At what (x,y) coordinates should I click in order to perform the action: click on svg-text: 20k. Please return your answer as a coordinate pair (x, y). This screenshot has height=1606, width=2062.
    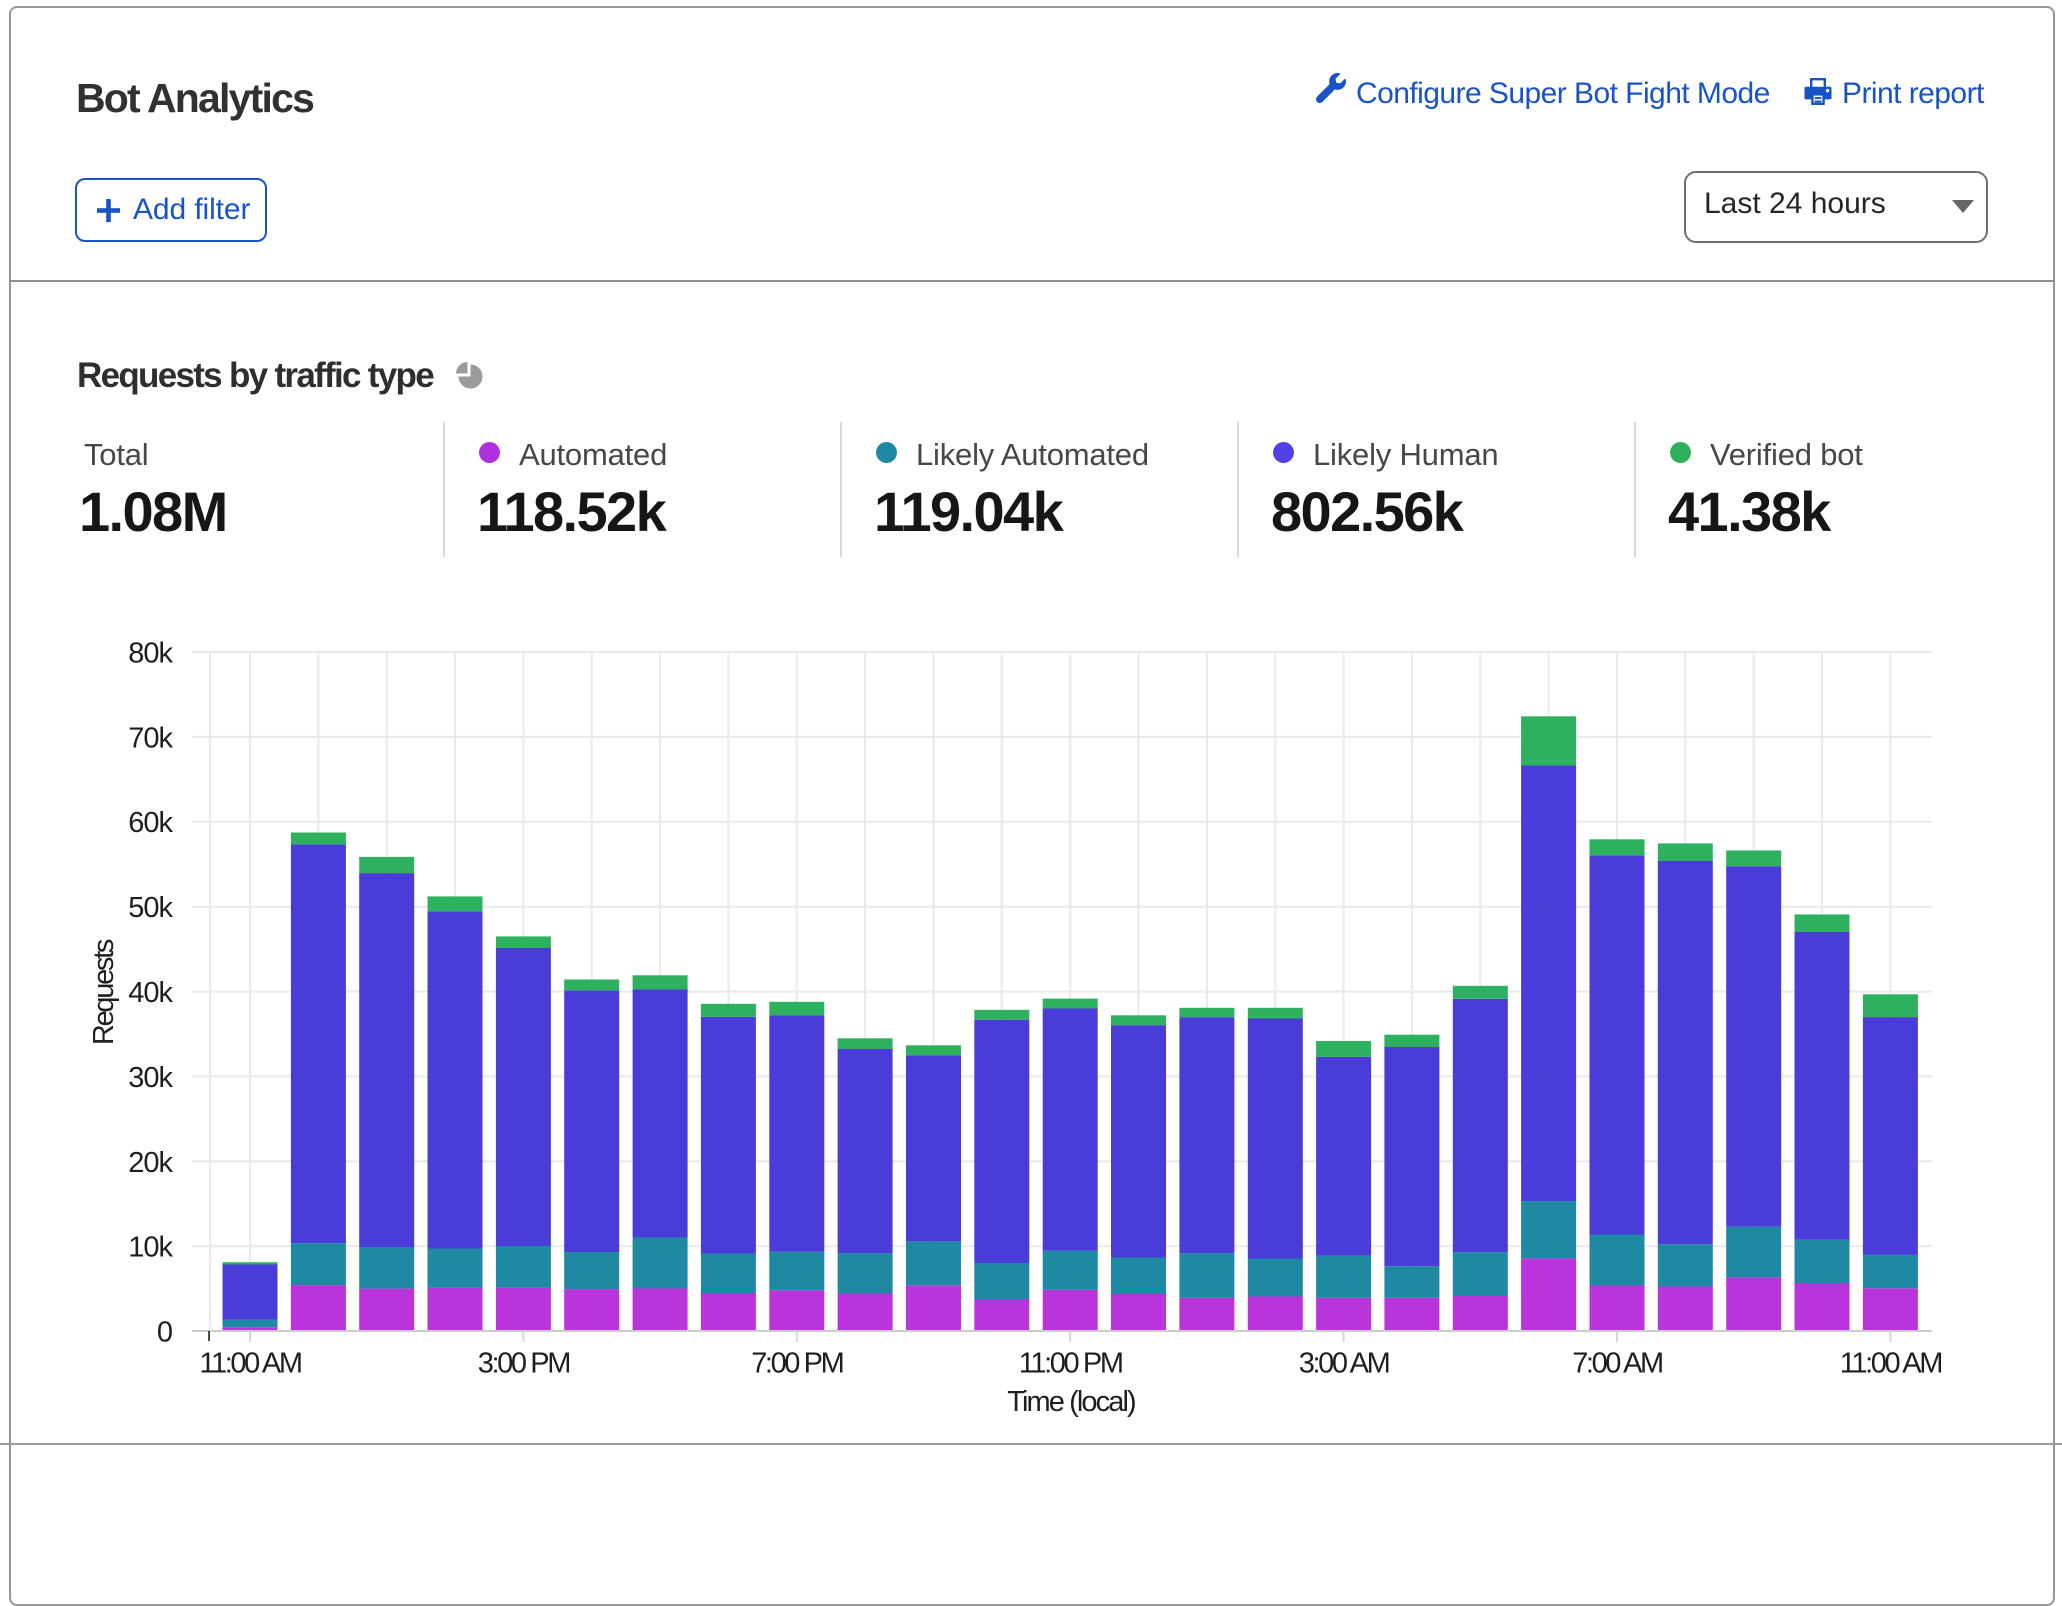
    Looking at the image, I should click on (150, 1163).